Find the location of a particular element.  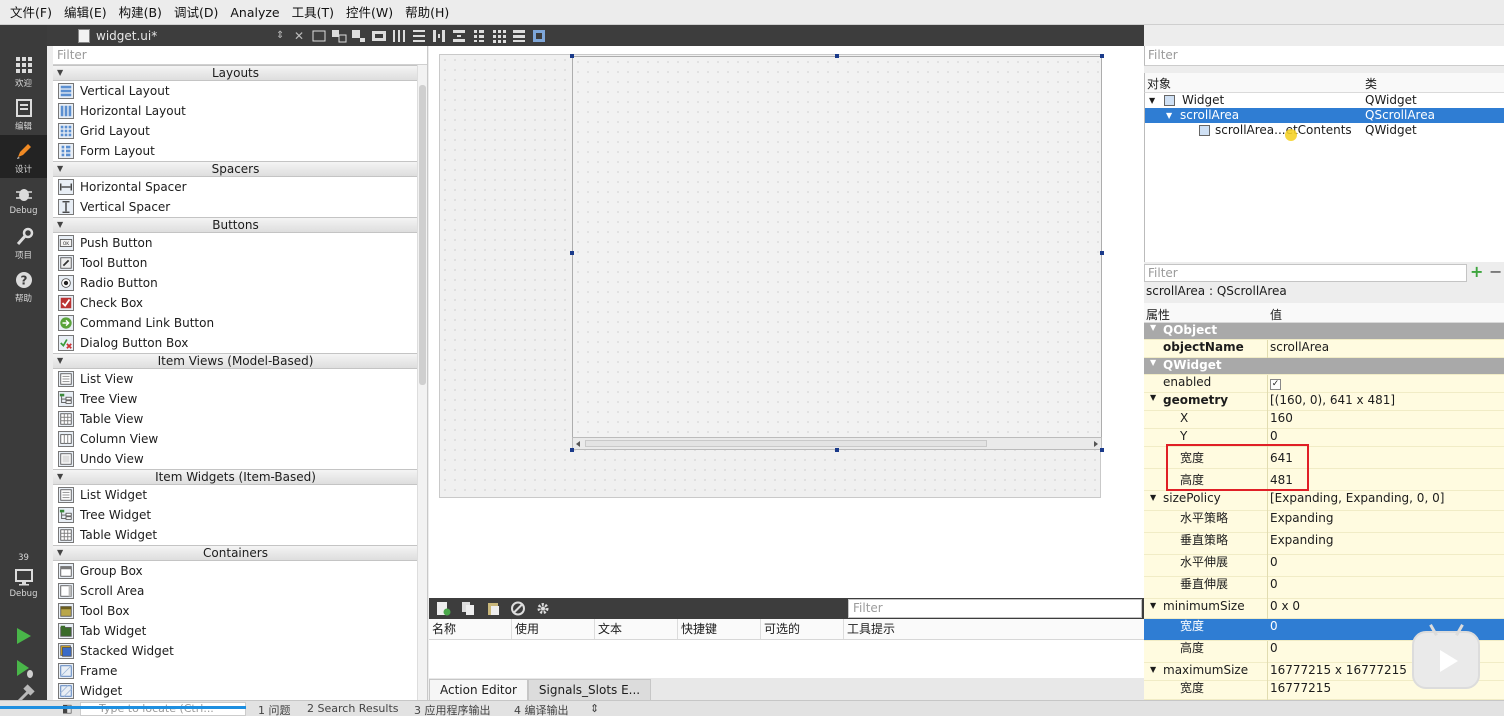

debug-run-icon is located at coordinates (23, 668).